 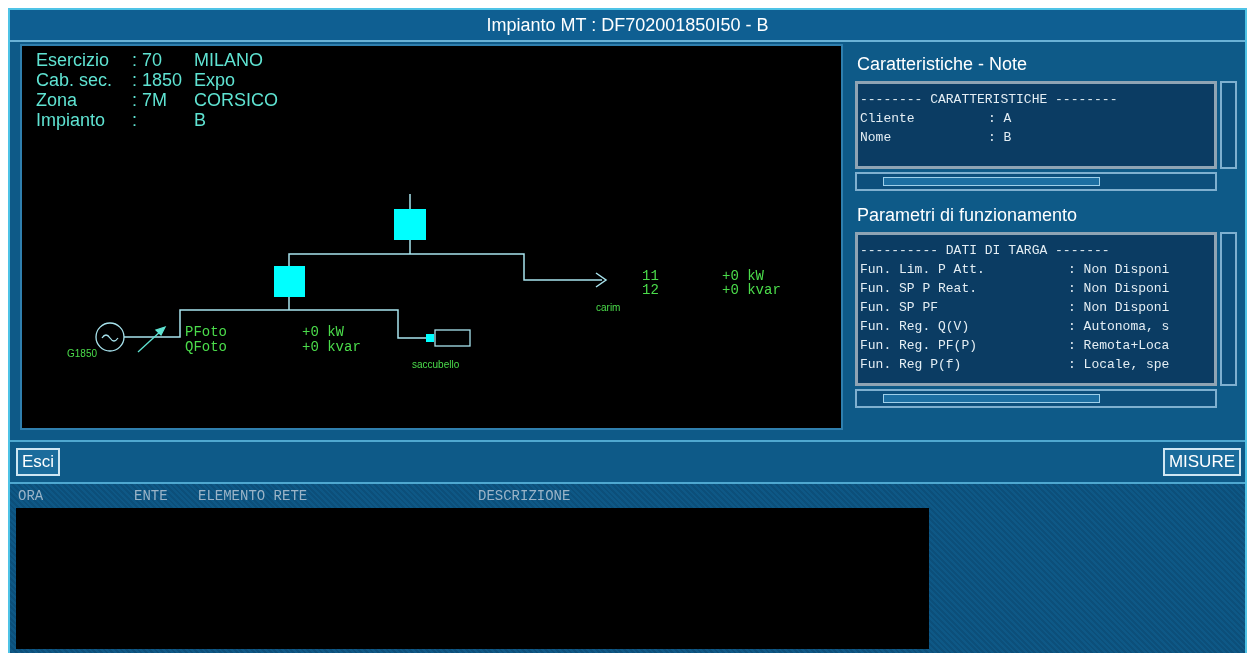 What do you see at coordinates (200, 120) in the screenshot?
I see `info-name: B` at bounding box center [200, 120].